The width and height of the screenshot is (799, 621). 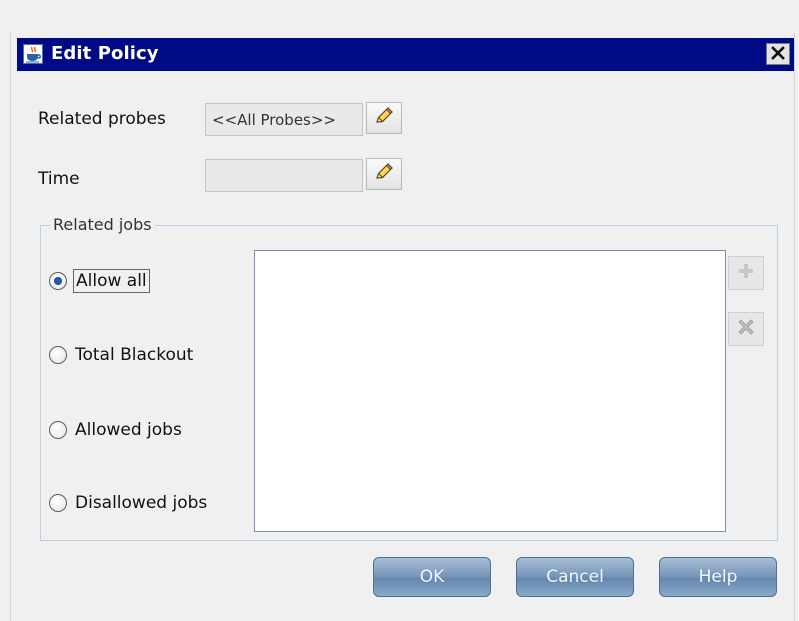 What do you see at coordinates (134, 355) in the screenshot?
I see `radio-total-blackout-label: Total Blackout` at bounding box center [134, 355].